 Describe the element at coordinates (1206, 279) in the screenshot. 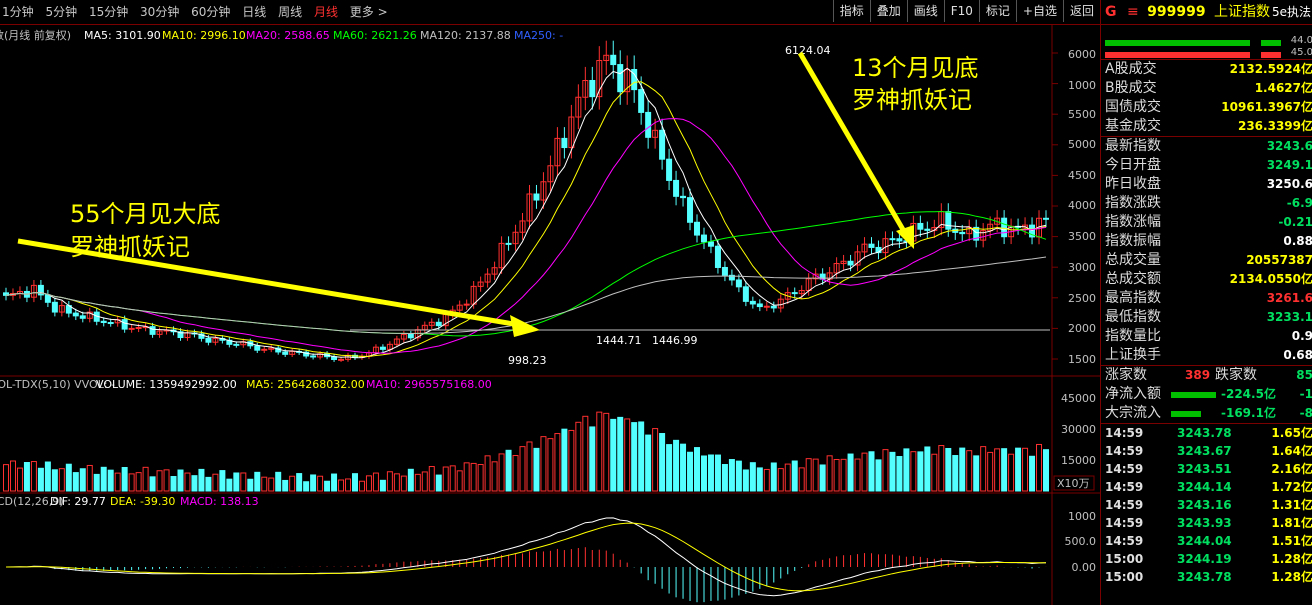

I see `stat-row: 总成交额 2134.0550亿` at that location.